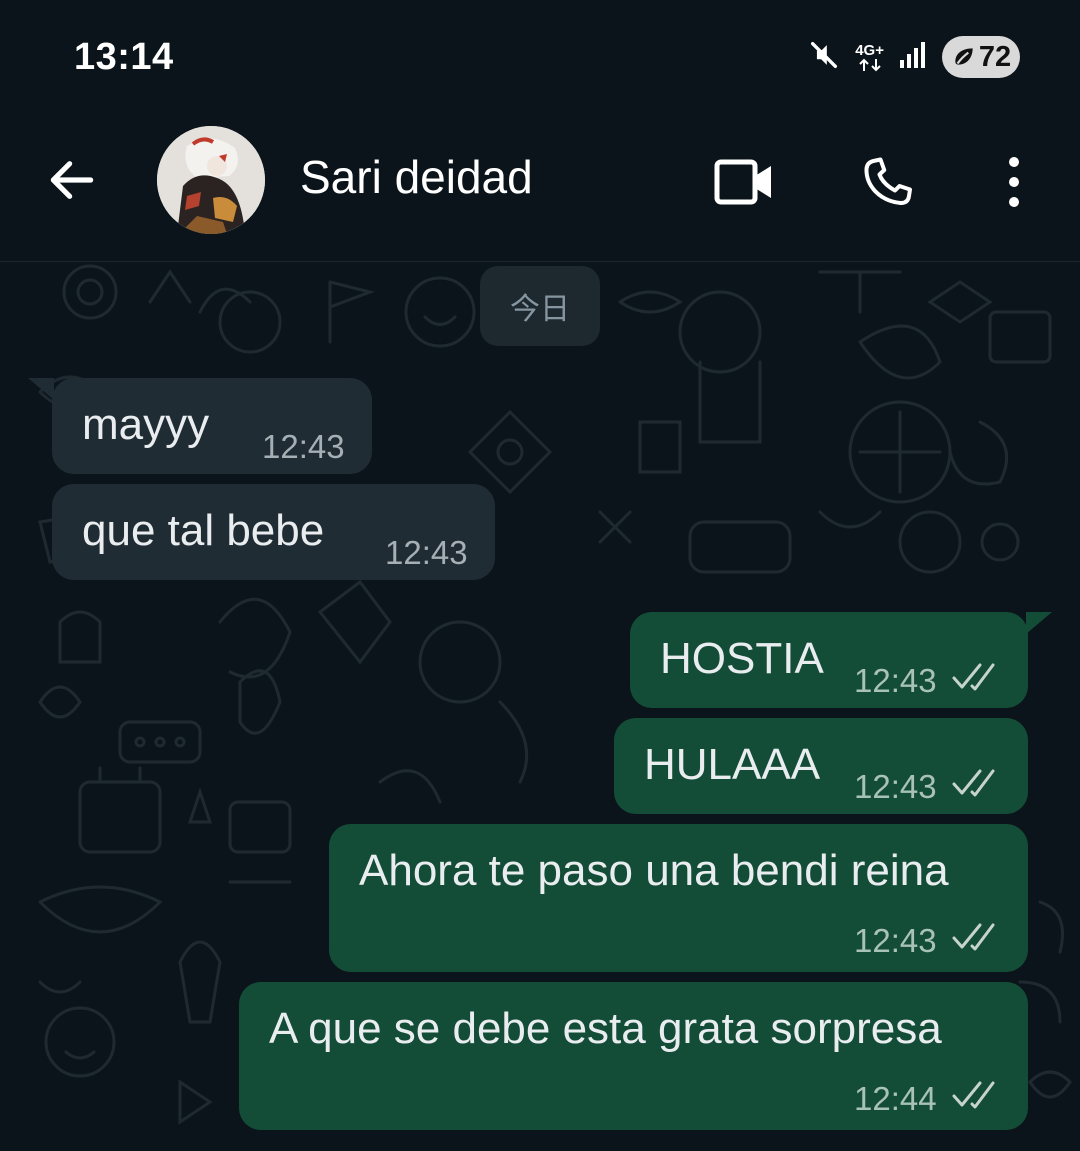  What do you see at coordinates (605, 1028) in the screenshot?
I see `message-text: A que se debe esta grata sorpresa` at bounding box center [605, 1028].